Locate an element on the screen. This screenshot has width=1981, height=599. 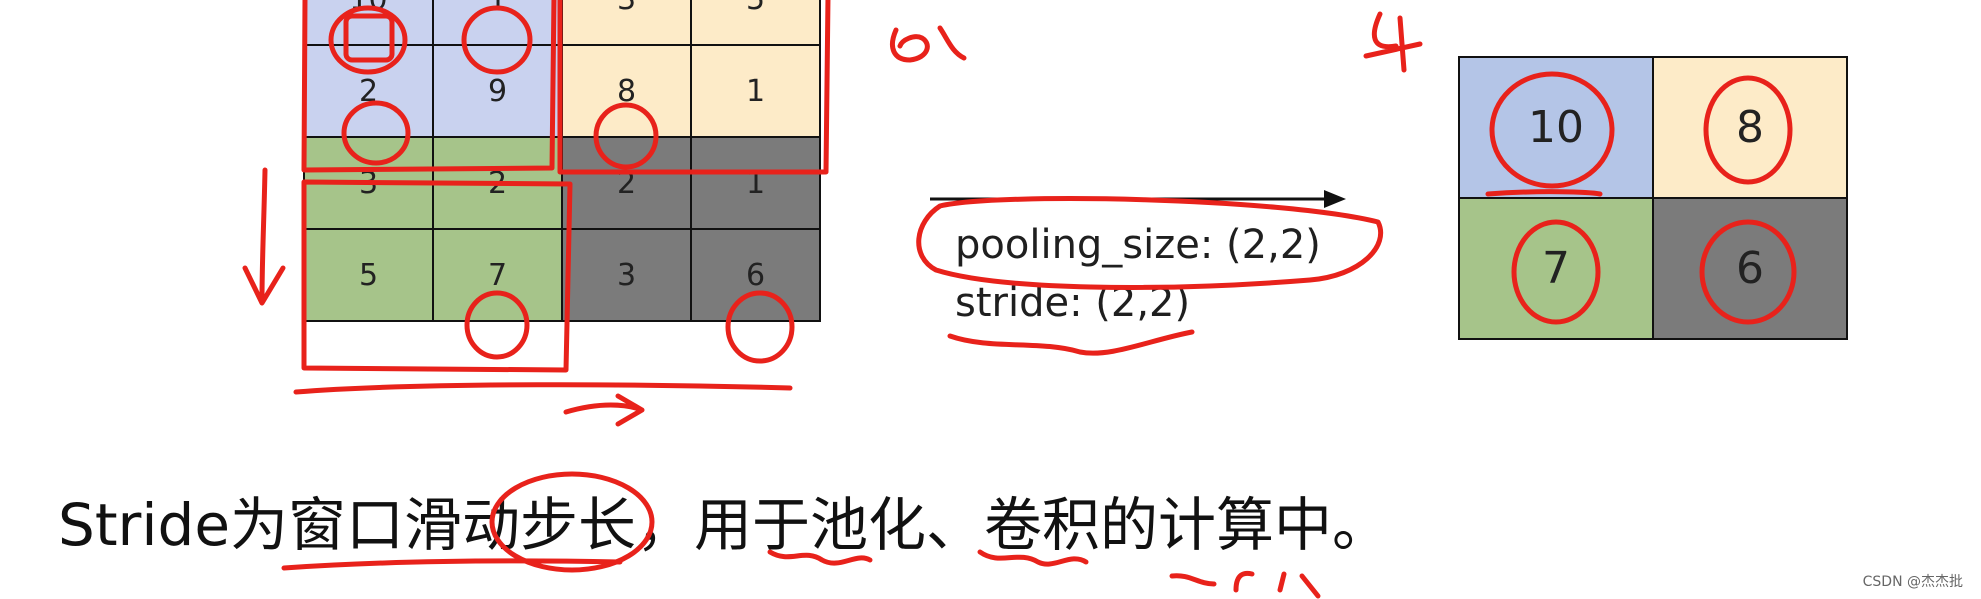
stride-underline is located at coordinates (1071, 342).